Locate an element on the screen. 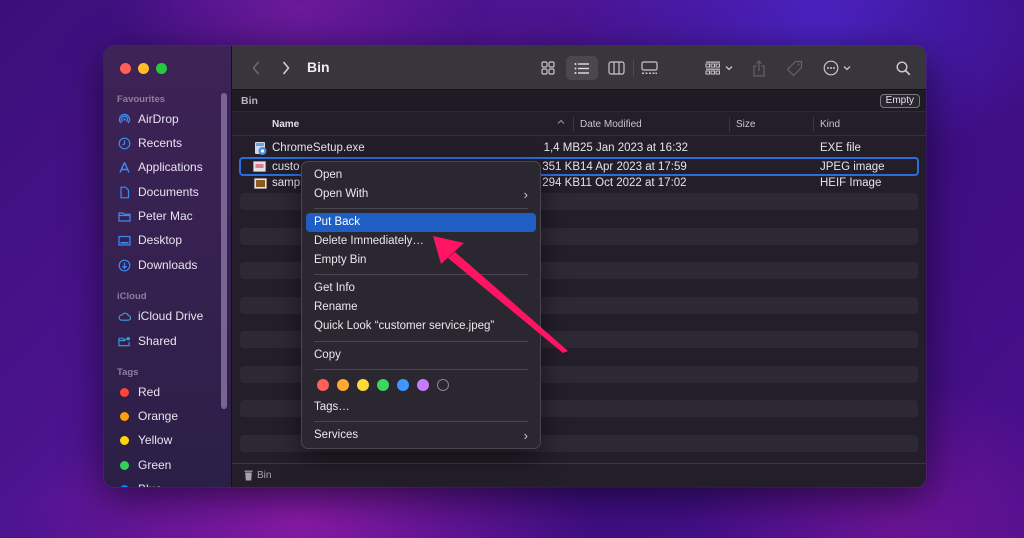  sidebar-tag-yellow: Yellow is located at coordinates (145, 440).